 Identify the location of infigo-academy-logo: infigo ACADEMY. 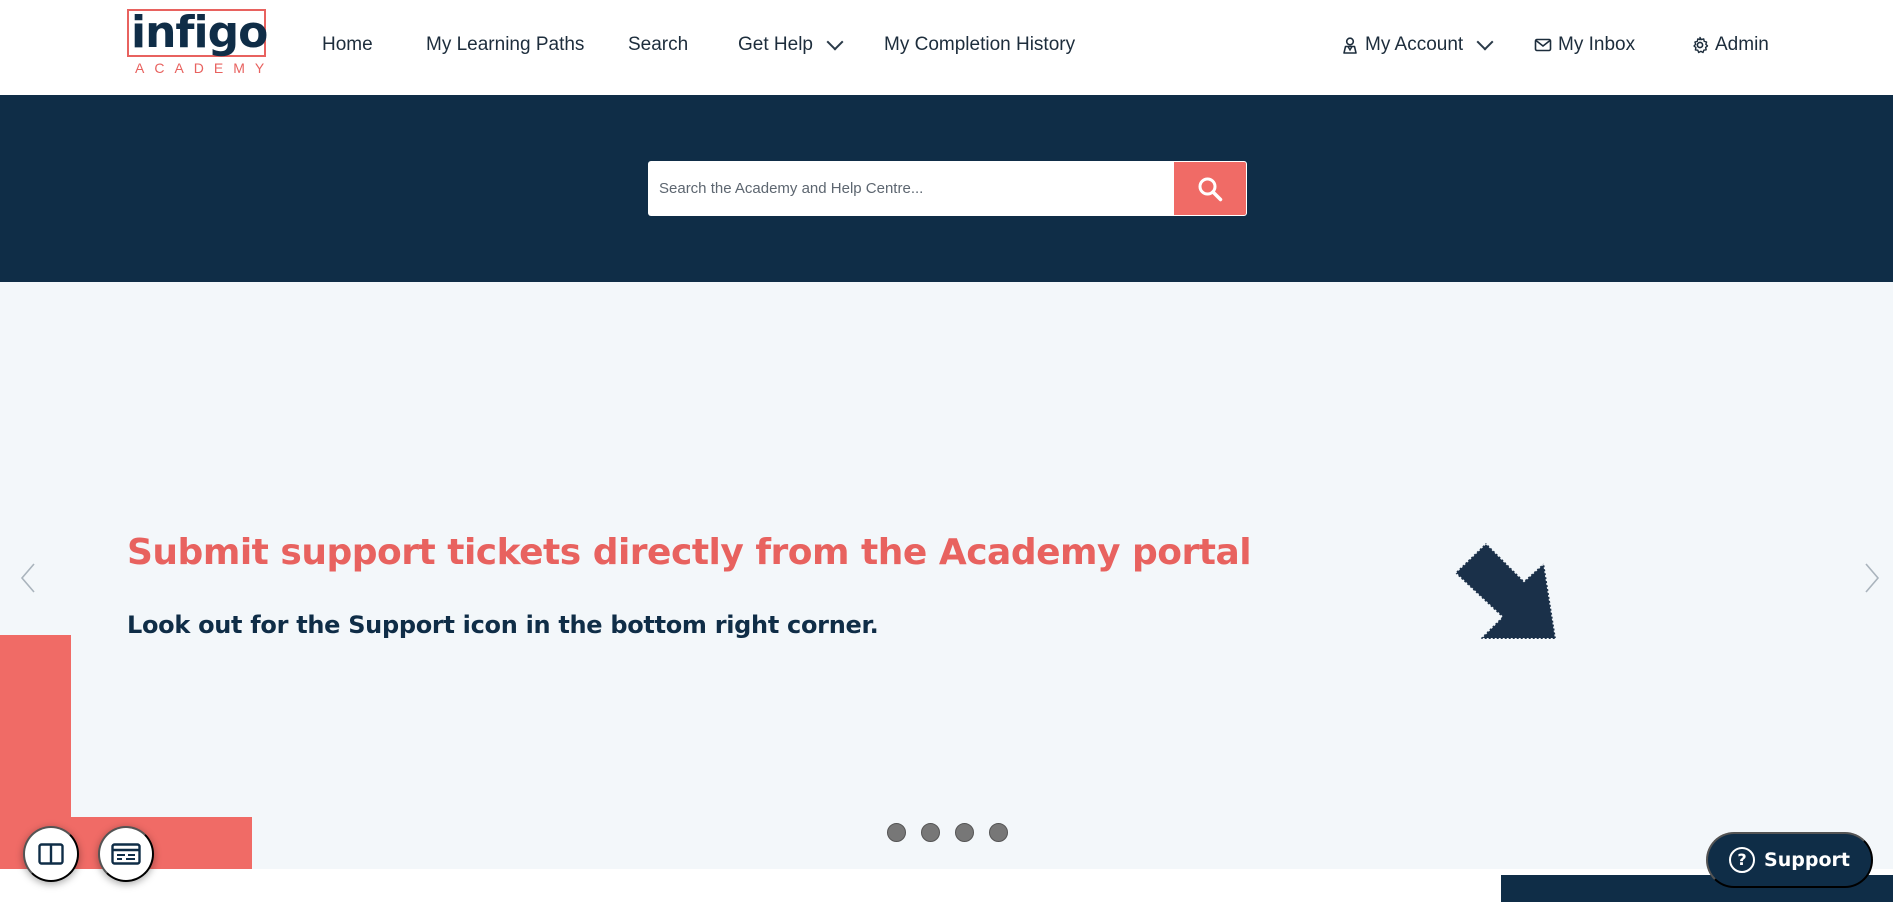
(201, 42).